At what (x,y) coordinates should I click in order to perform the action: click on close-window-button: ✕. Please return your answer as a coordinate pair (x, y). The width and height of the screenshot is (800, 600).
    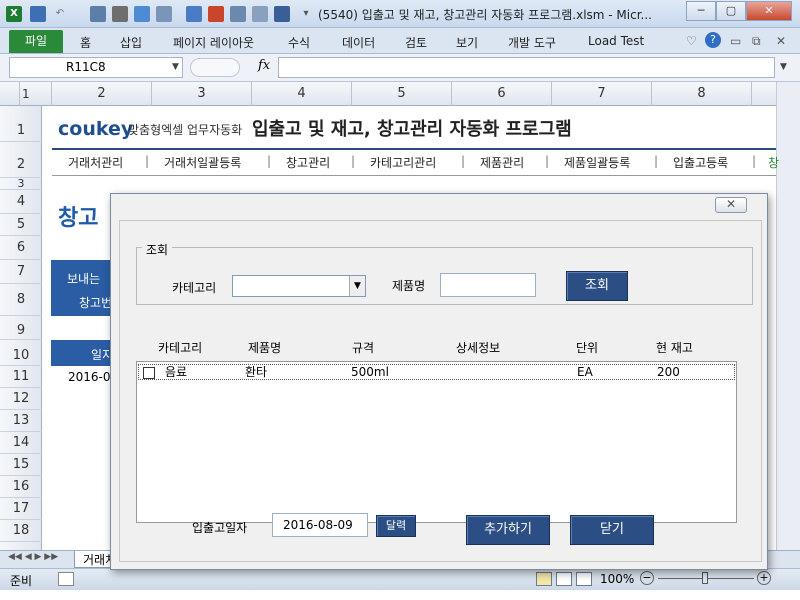
    Looking at the image, I should click on (769, 11).